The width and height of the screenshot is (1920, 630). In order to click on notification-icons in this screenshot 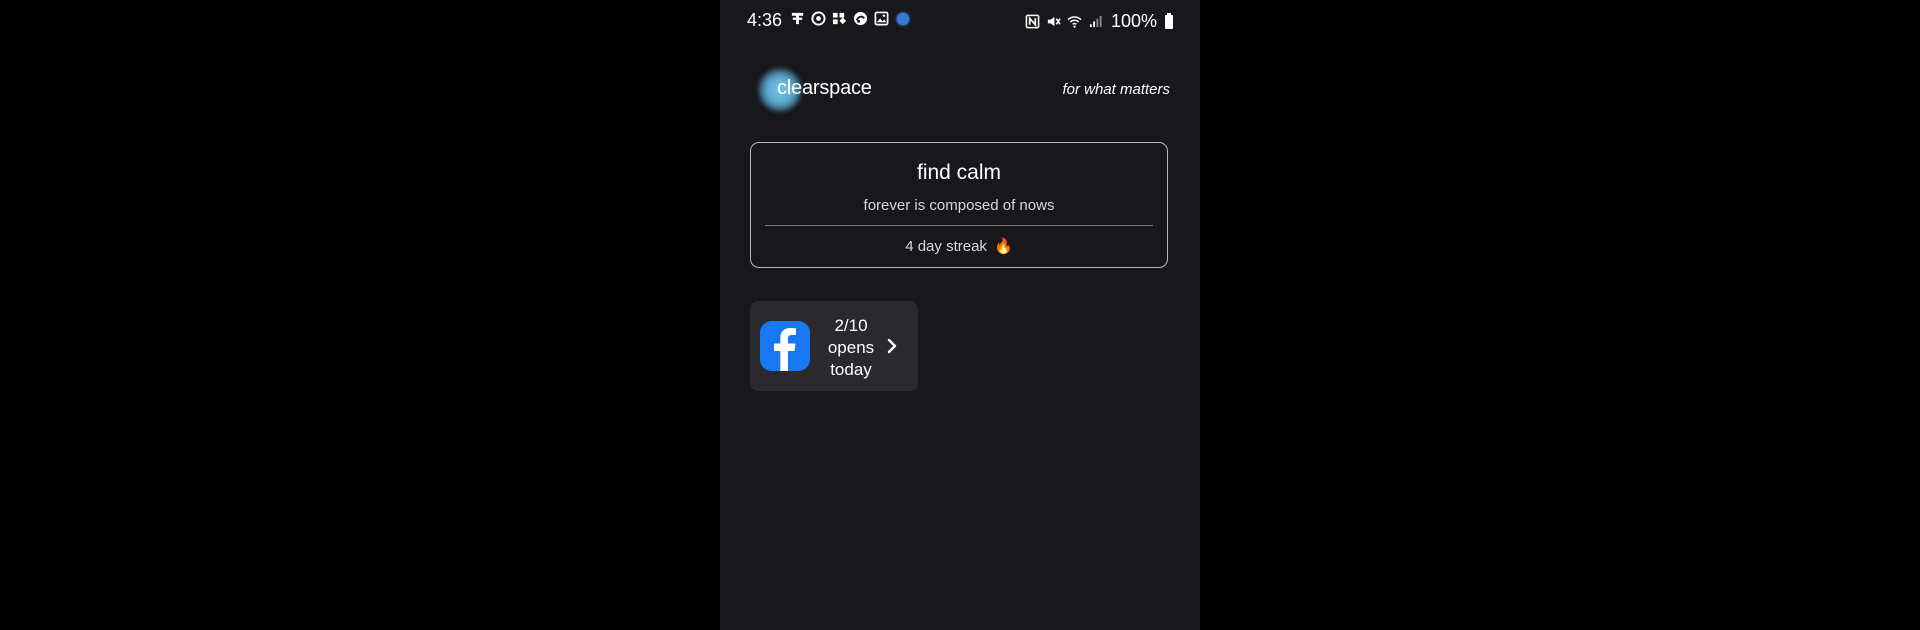, I will do `click(849, 18)`.